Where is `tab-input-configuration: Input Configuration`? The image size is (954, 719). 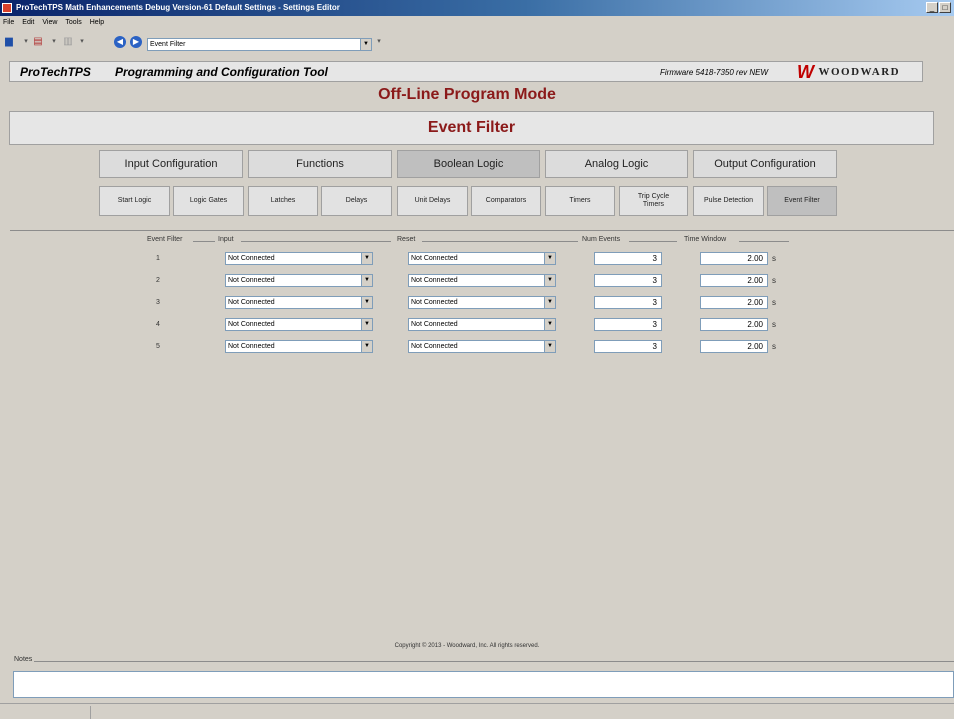 tab-input-configuration: Input Configuration is located at coordinates (171, 164).